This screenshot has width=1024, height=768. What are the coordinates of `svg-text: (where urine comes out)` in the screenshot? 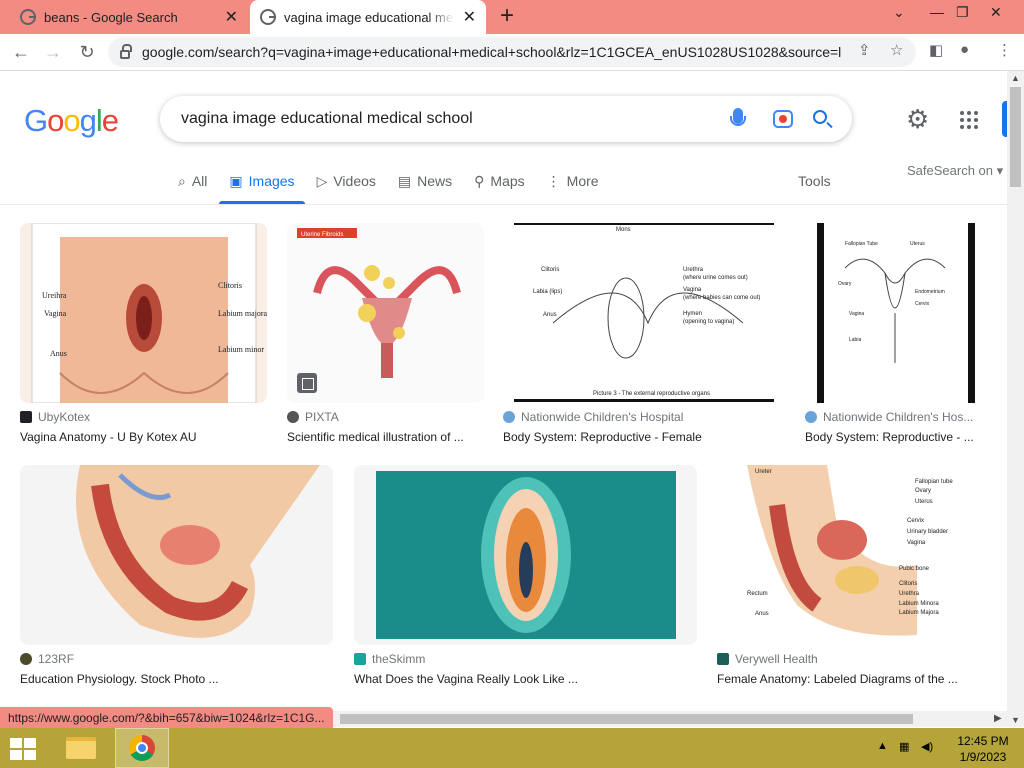 It's located at (715, 278).